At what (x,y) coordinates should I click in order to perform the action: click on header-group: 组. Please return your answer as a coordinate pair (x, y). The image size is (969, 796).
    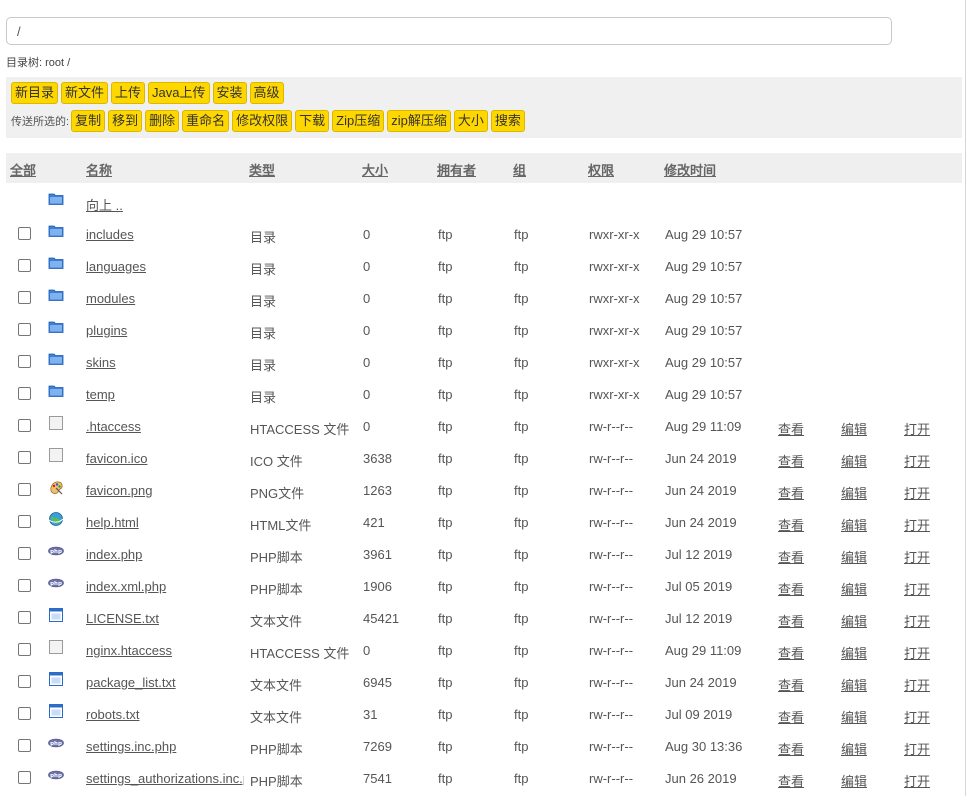
    Looking at the image, I should click on (519, 169).